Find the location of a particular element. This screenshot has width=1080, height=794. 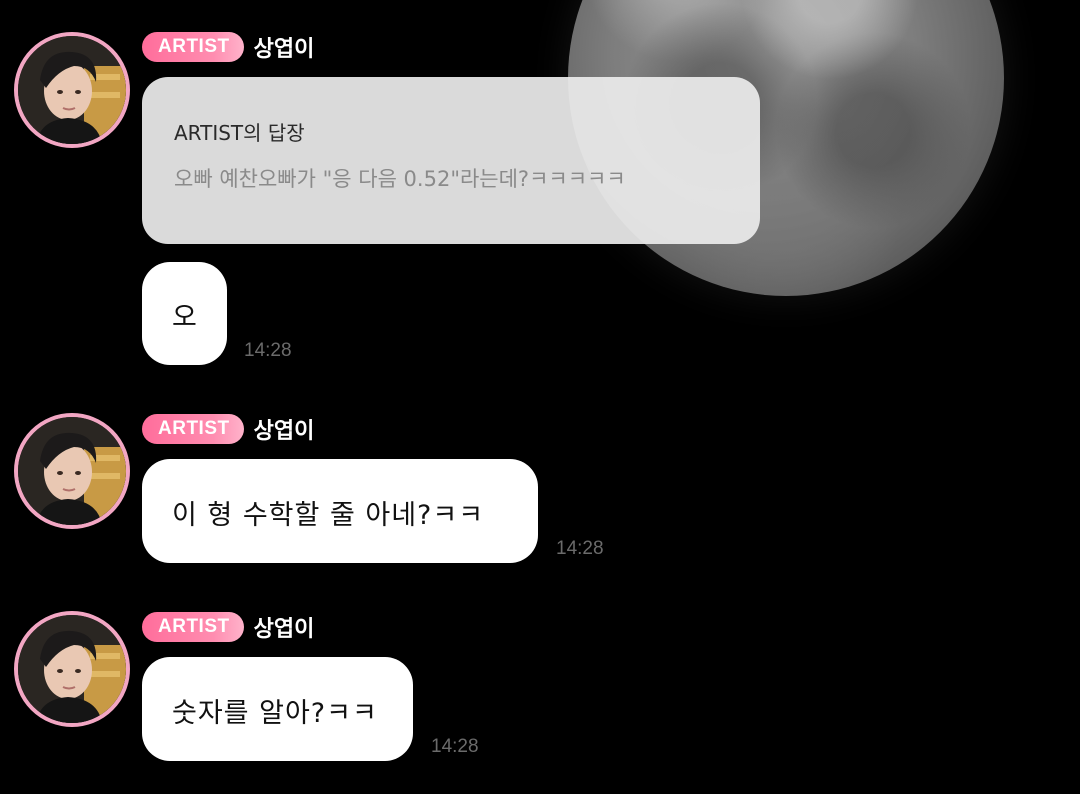

message-bubble: 오 is located at coordinates (184, 313).